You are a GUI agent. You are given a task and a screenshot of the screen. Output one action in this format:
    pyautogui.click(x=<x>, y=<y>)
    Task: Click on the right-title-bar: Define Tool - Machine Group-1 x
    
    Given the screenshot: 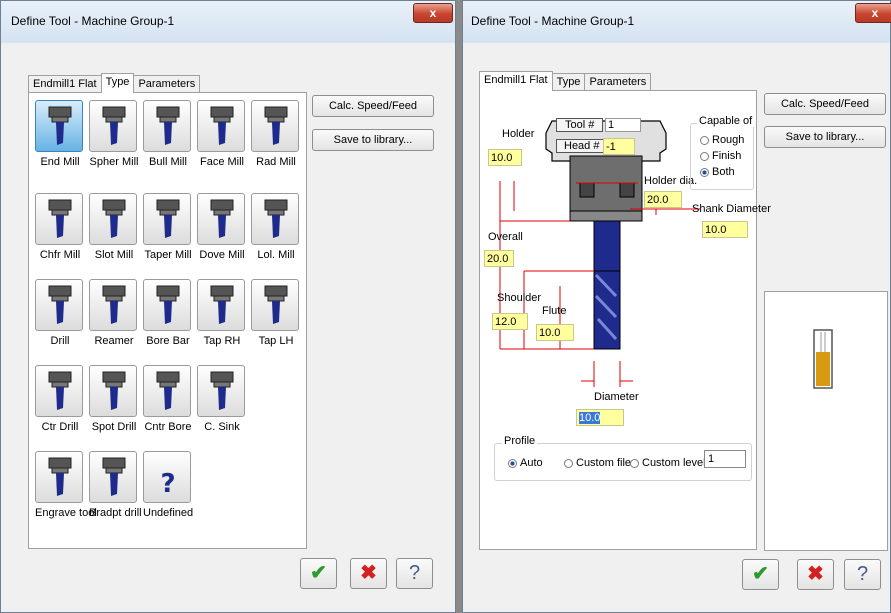 What is the action you would take?
    pyautogui.click(x=677, y=22)
    